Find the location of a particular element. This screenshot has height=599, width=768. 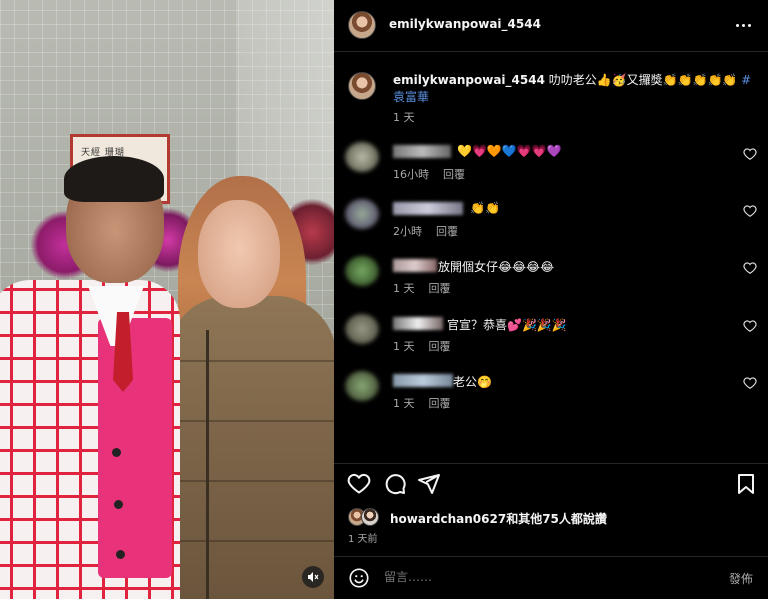

comment-meta: 16小時 回覆 is located at coordinates (436, 174).